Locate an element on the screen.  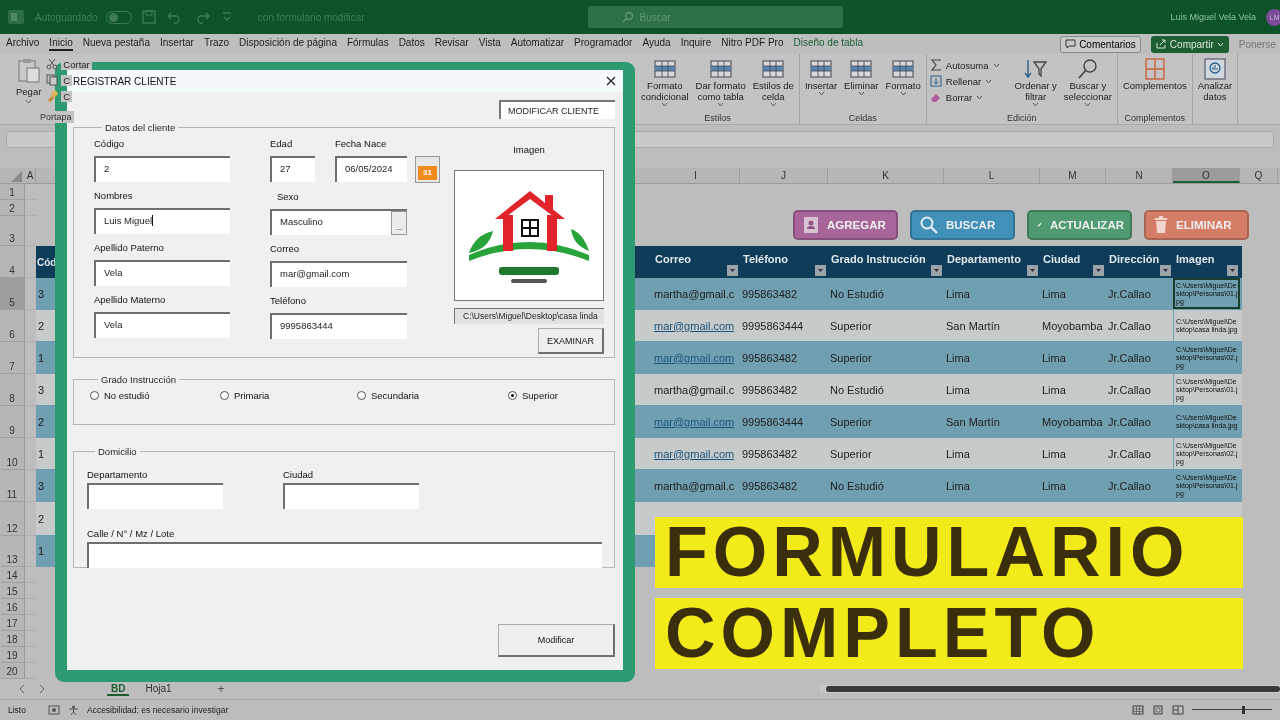
row-number: 12 is located at coordinates (12, 519).